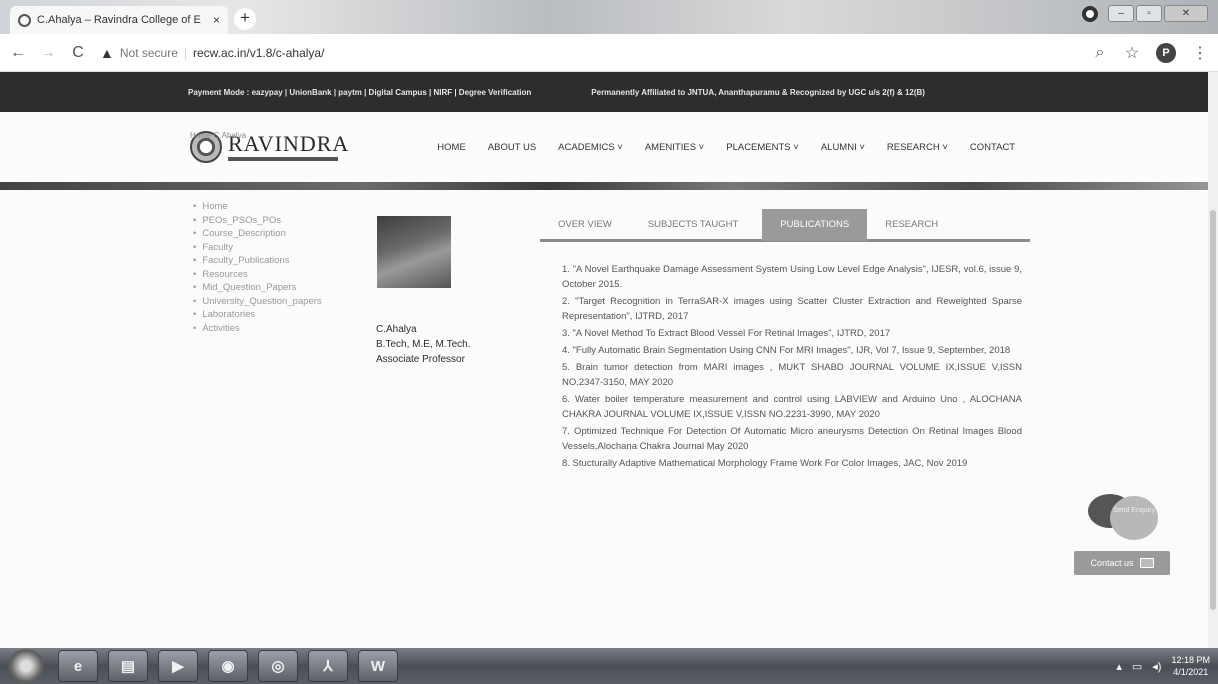 Image resolution: width=1218 pixels, height=684 pixels. Describe the element at coordinates (451, 147) in the screenshot. I see `nav-home: HOME` at that location.